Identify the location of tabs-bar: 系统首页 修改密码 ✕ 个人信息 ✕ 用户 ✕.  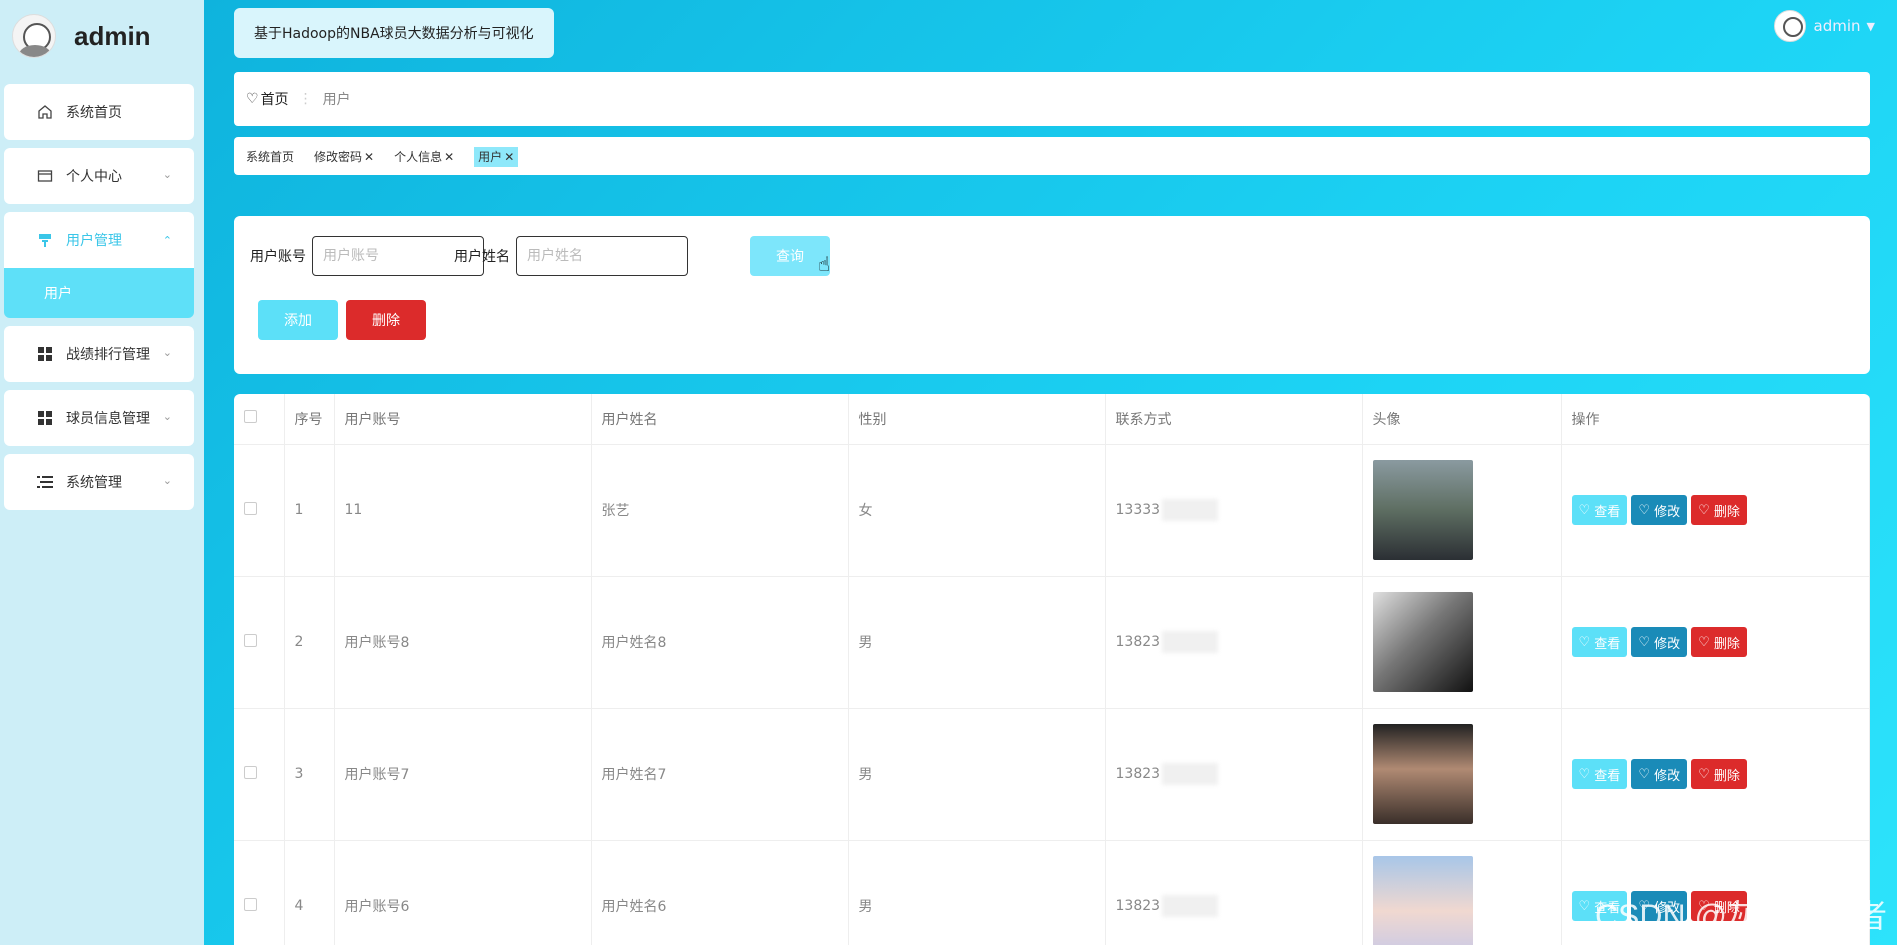
(1052, 156).